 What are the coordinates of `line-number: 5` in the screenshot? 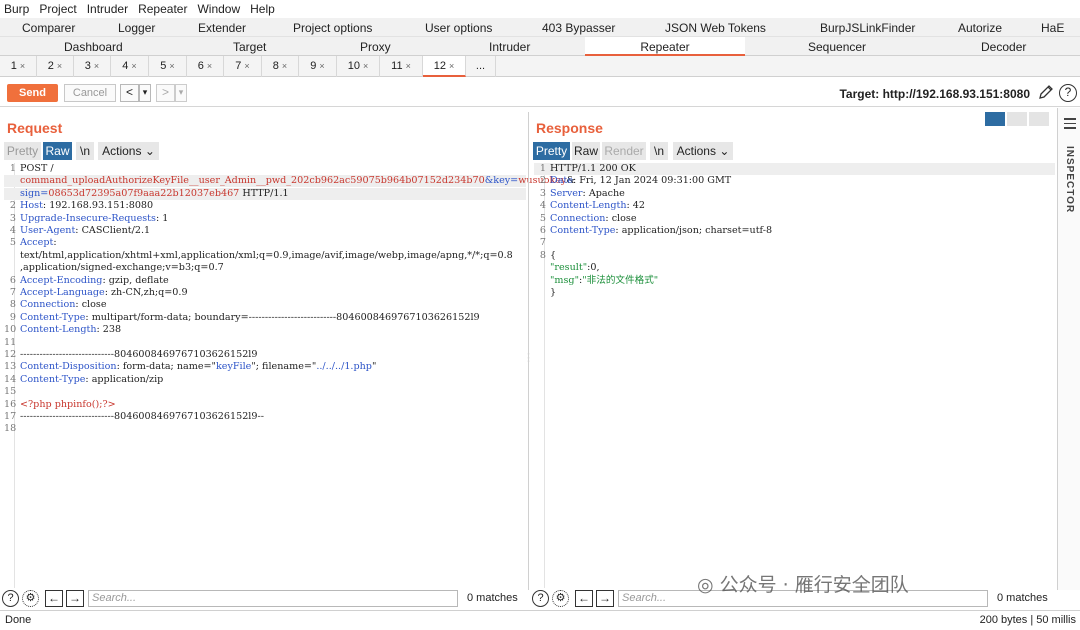 It's located at (542, 218).